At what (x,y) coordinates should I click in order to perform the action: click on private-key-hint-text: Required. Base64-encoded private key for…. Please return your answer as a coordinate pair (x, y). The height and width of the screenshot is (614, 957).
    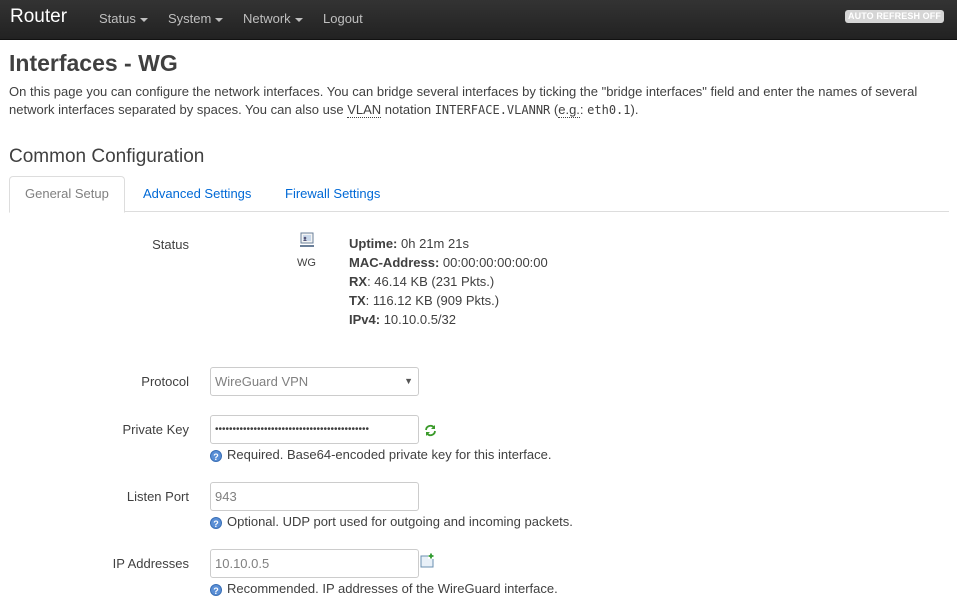
    Looking at the image, I should click on (389, 454).